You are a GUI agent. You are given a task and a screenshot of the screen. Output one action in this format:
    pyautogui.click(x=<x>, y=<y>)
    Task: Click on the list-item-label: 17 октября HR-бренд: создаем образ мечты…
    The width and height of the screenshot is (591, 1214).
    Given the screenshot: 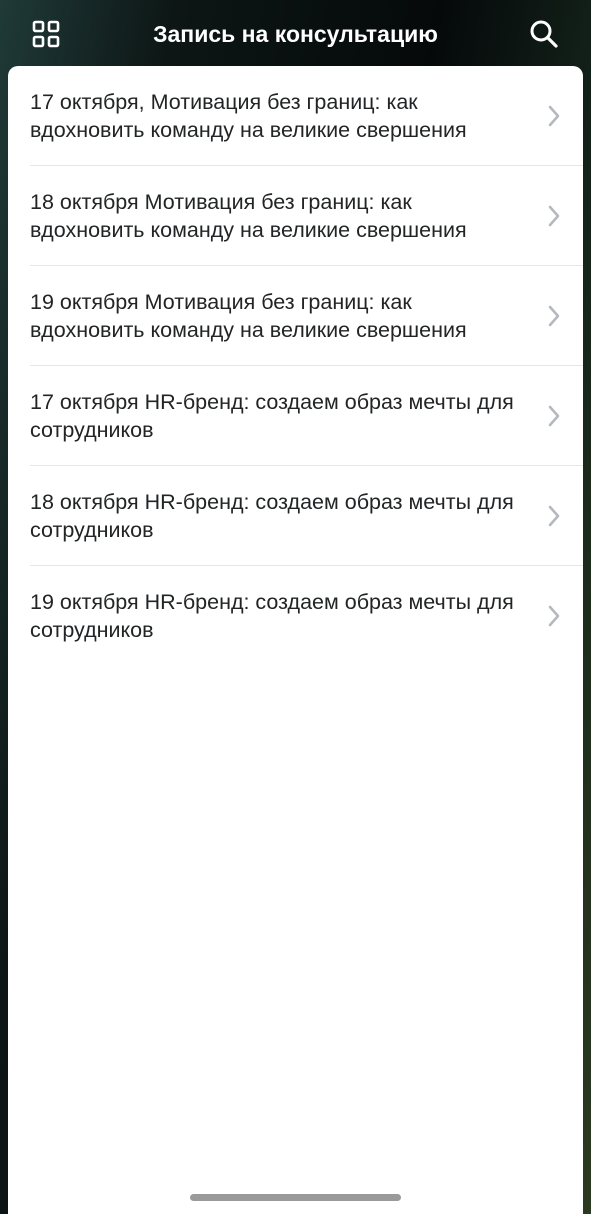 What is the action you would take?
    pyautogui.click(x=272, y=416)
    